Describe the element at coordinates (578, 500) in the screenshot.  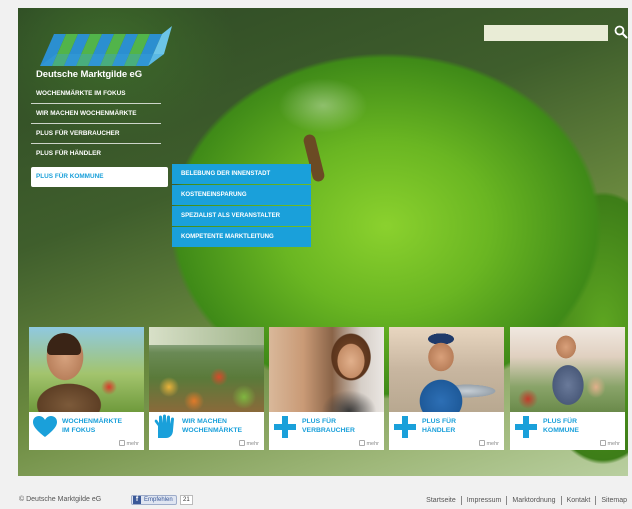
I see `footer-link-kontakt: Kontakt` at that location.